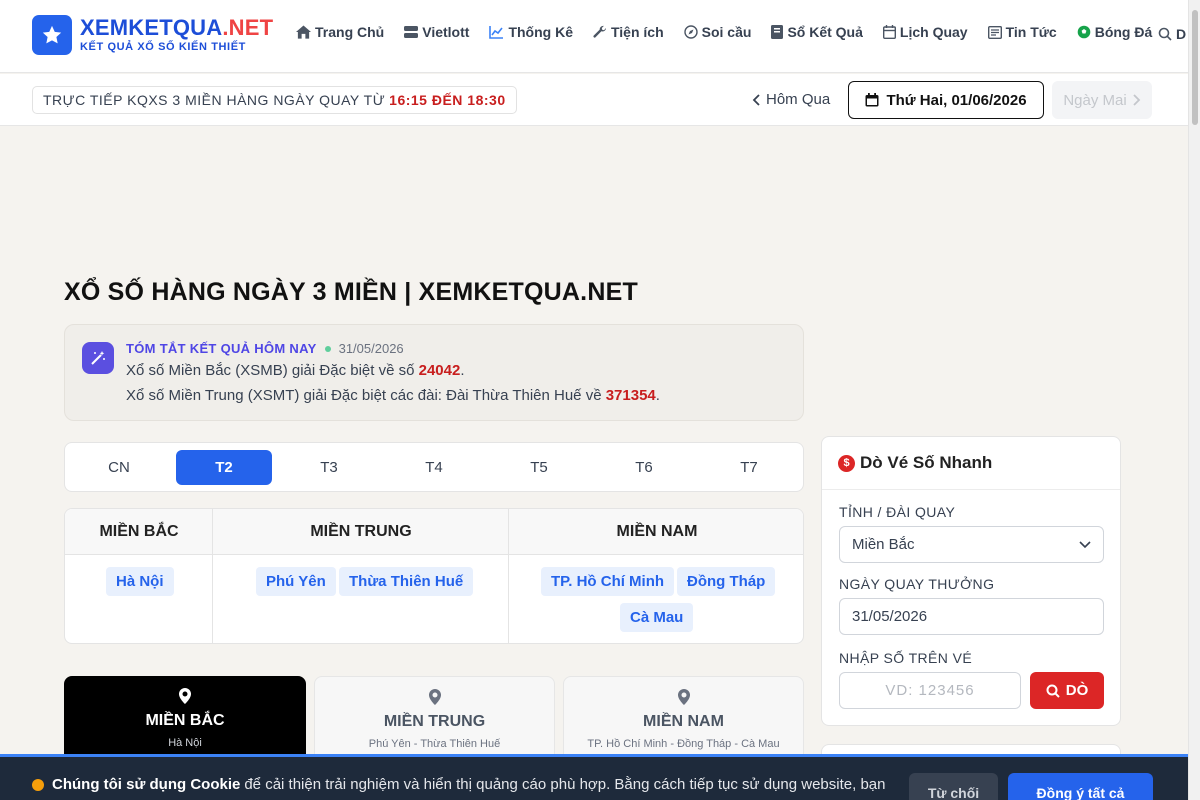 This screenshot has width=1200, height=800. I want to click on next-day-button: Ngày Mai, so click(1102, 100).